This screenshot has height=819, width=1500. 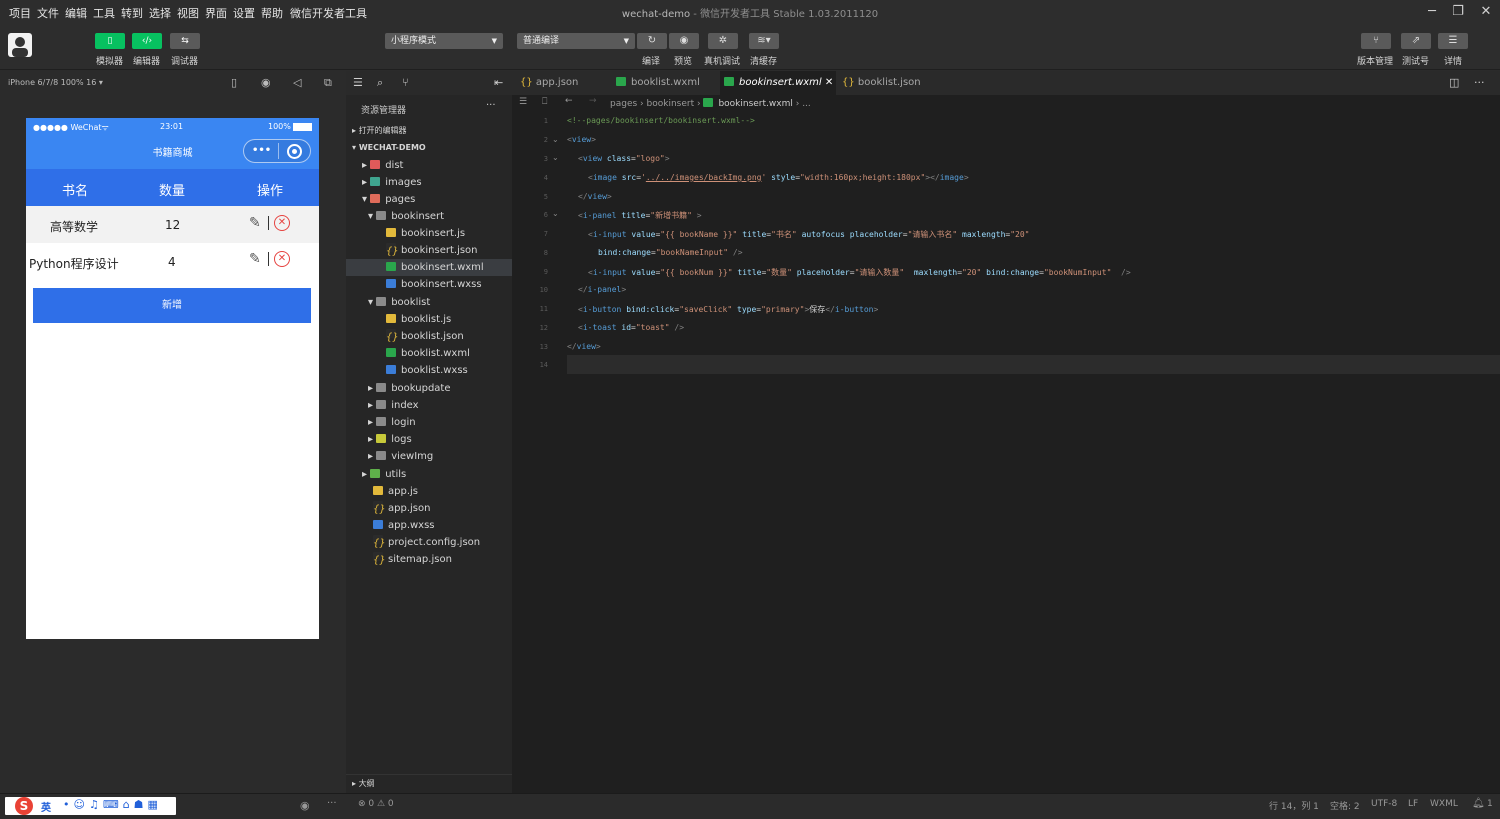 I want to click on compile-select: 普通编译 ▼, so click(x=576, y=41).